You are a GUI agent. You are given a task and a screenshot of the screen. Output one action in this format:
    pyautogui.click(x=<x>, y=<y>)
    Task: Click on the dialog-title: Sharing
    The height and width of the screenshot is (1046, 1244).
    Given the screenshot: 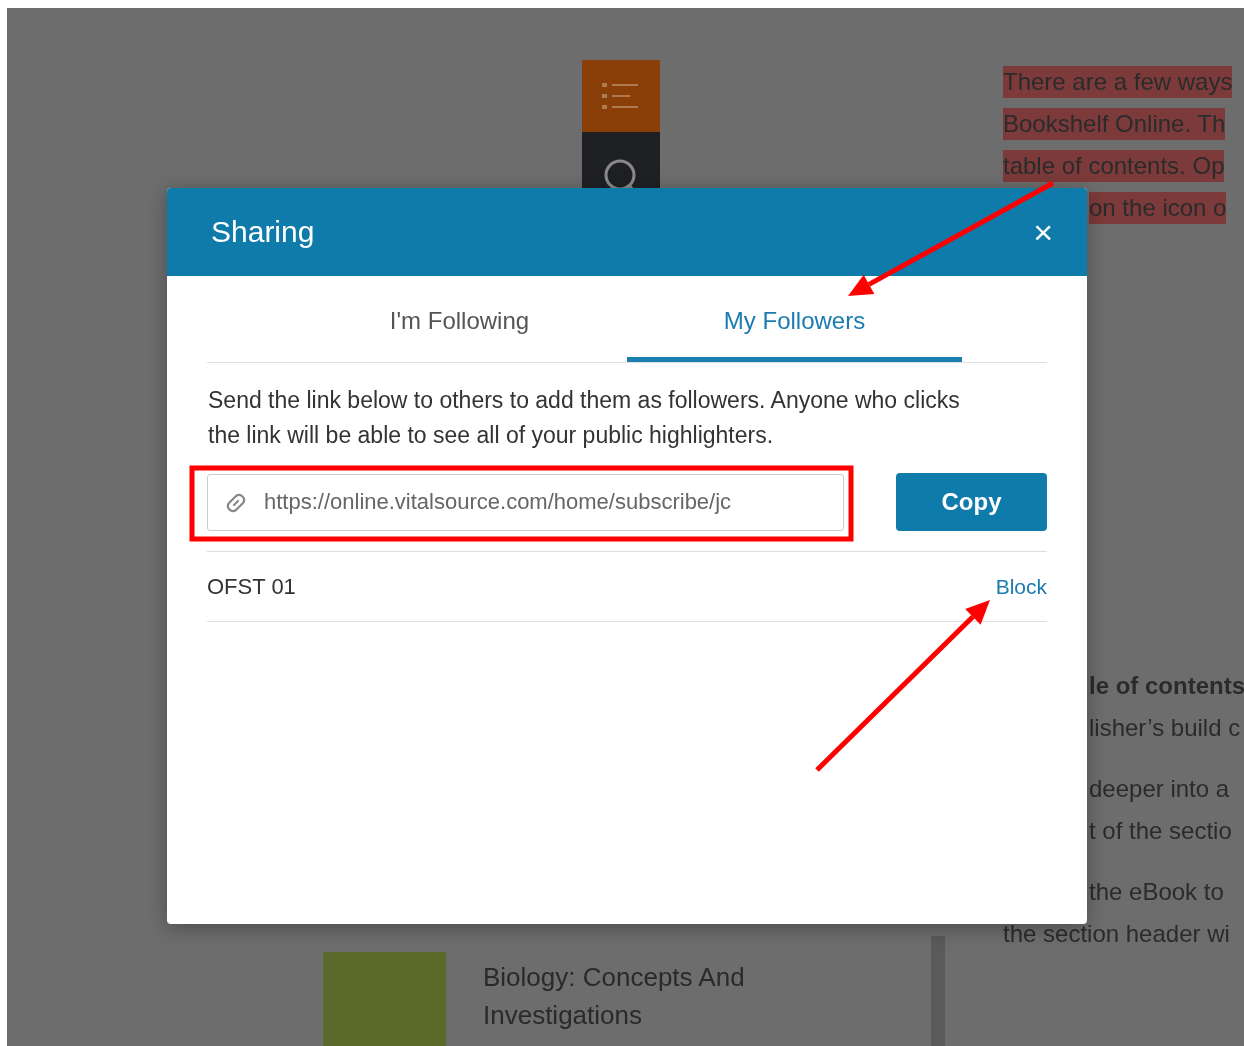 What is the action you would take?
    pyautogui.click(x=263, y=232)
    